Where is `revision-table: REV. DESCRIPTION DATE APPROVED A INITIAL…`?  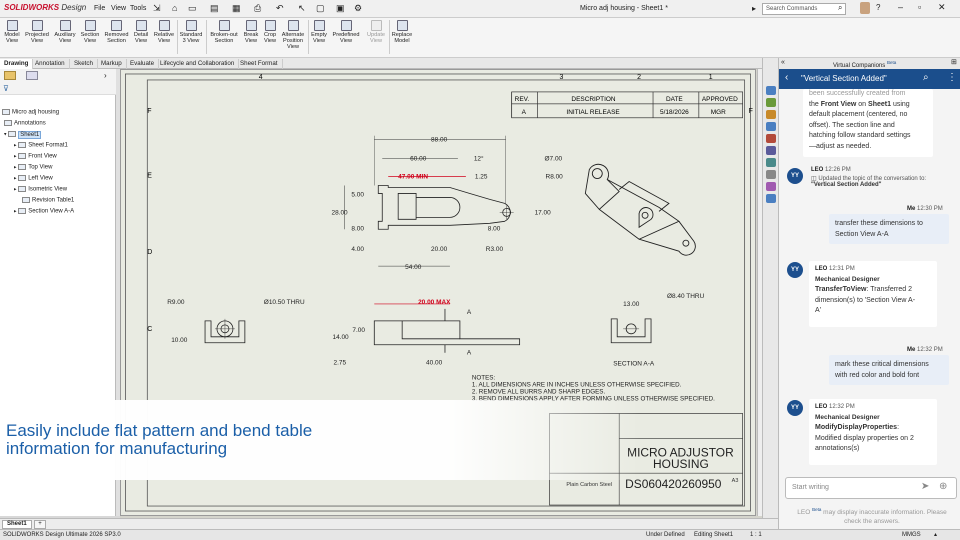
revision-table: REV. DESCRIPTION DATE APPROVED A INITIAL… is located at coordinates (627, 105).